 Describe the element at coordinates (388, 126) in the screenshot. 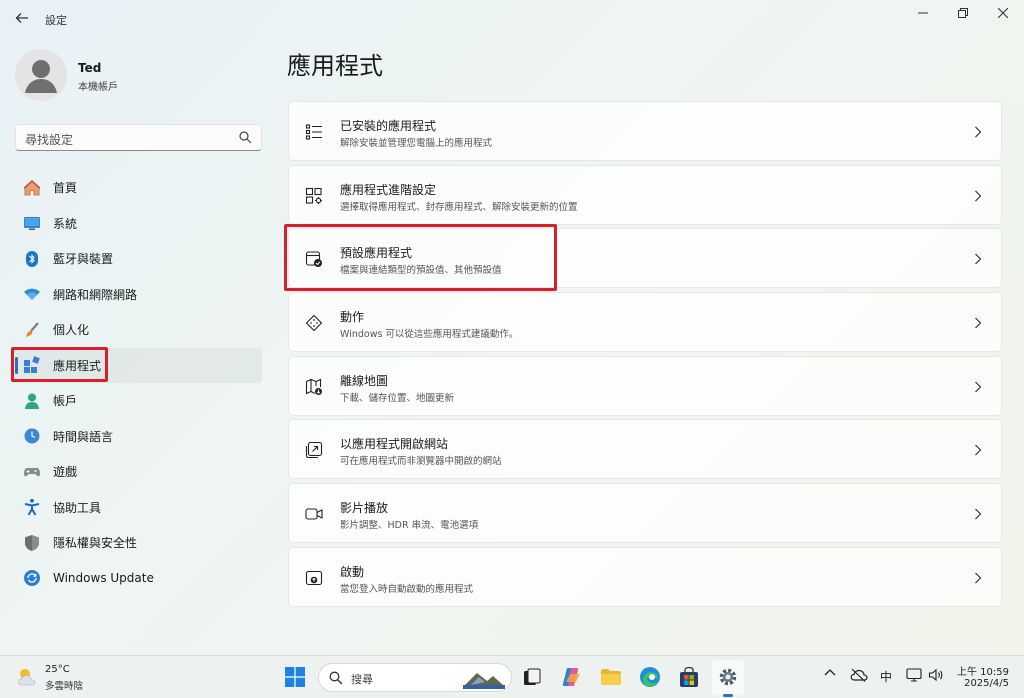

I see `card-title: 已安裝的應用程式` at that location.